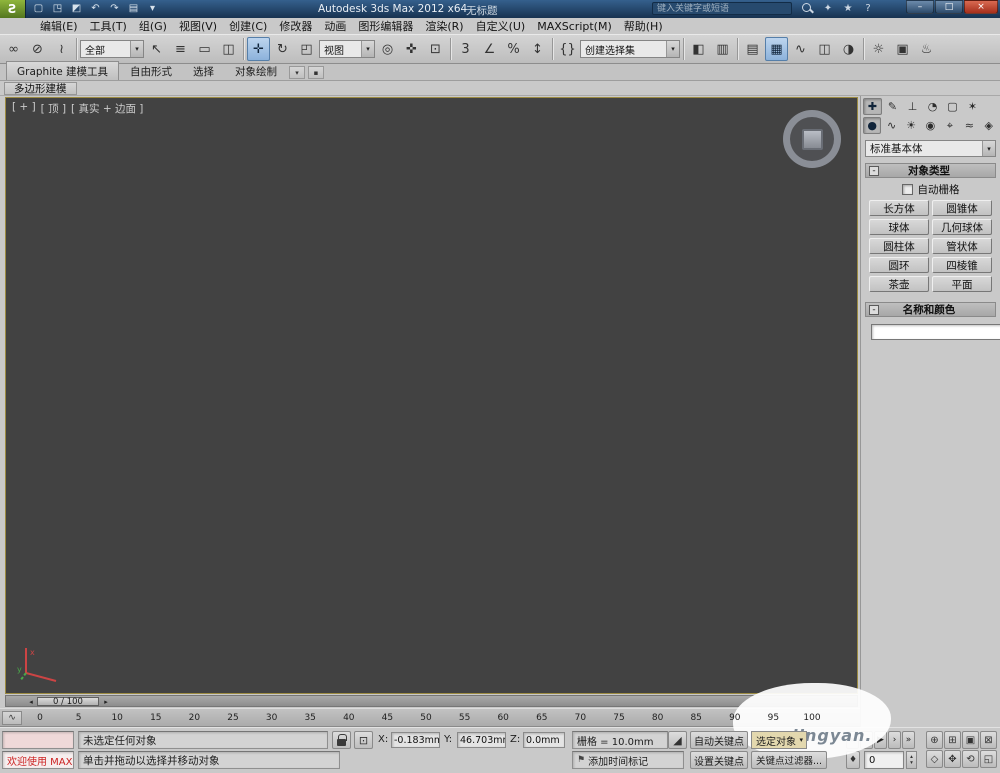  Describe the element at coordinates (962, 284) in the screenshot. I see `object-type-button-10: 平面` at that location.